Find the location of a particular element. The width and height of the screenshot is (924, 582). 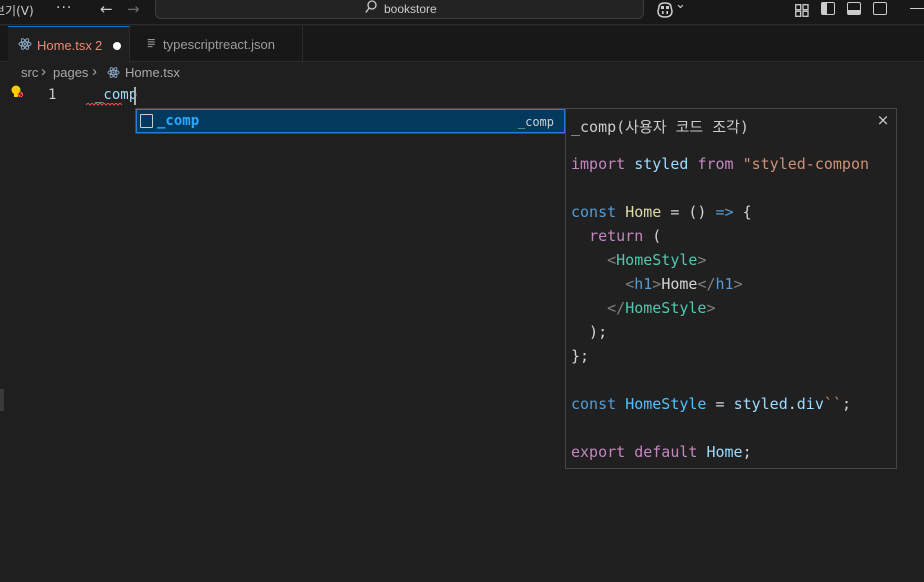

details-title: _comp(사용자 코드 조각) is located at coordinates (660, 127).